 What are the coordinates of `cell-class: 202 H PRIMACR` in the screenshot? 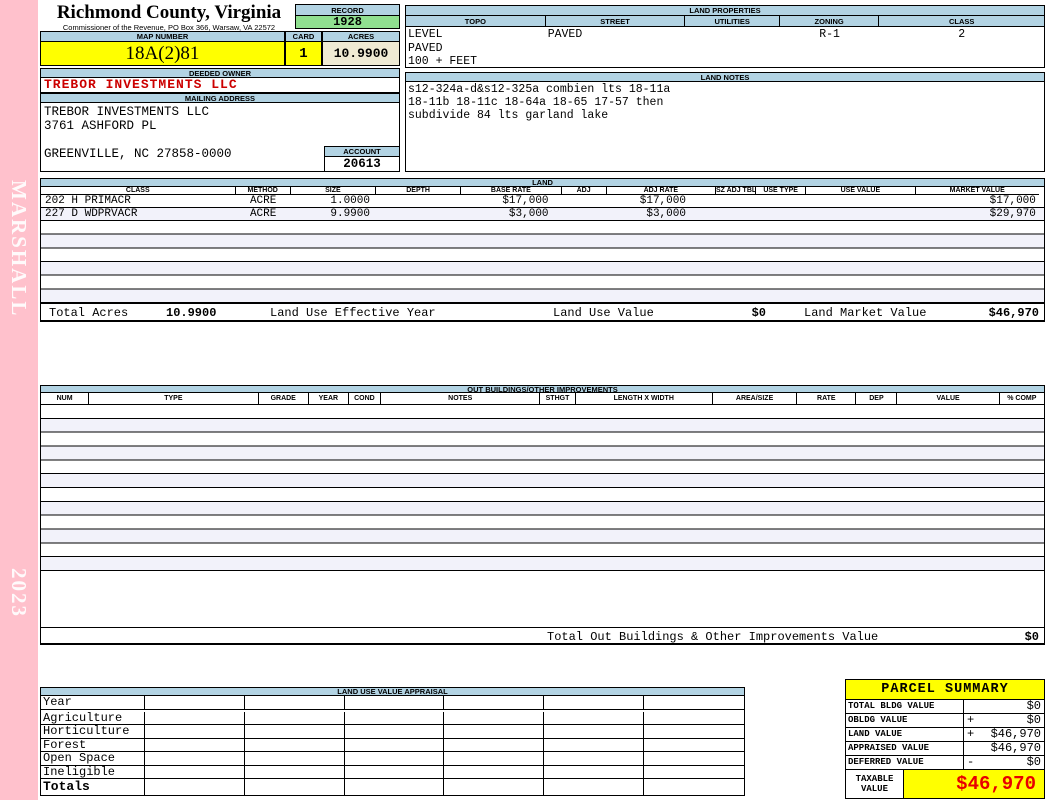 It's located at (88, 201).